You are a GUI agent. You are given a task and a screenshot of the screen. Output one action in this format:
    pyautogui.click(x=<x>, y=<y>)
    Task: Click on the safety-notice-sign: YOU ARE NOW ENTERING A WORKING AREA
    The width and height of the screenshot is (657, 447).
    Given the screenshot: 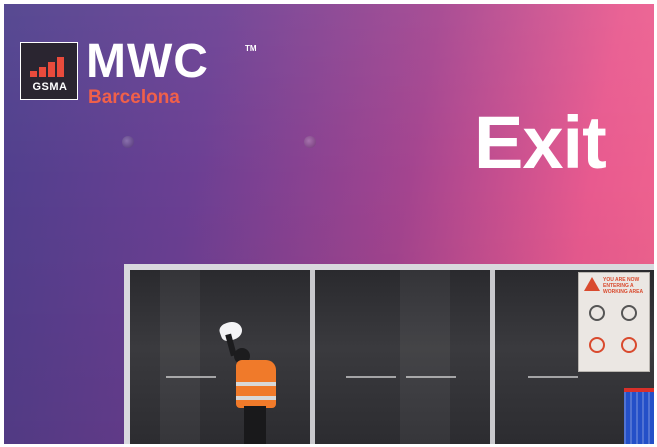 What is the action you would take?
    pyautogui.click(x=614, y=322)
    